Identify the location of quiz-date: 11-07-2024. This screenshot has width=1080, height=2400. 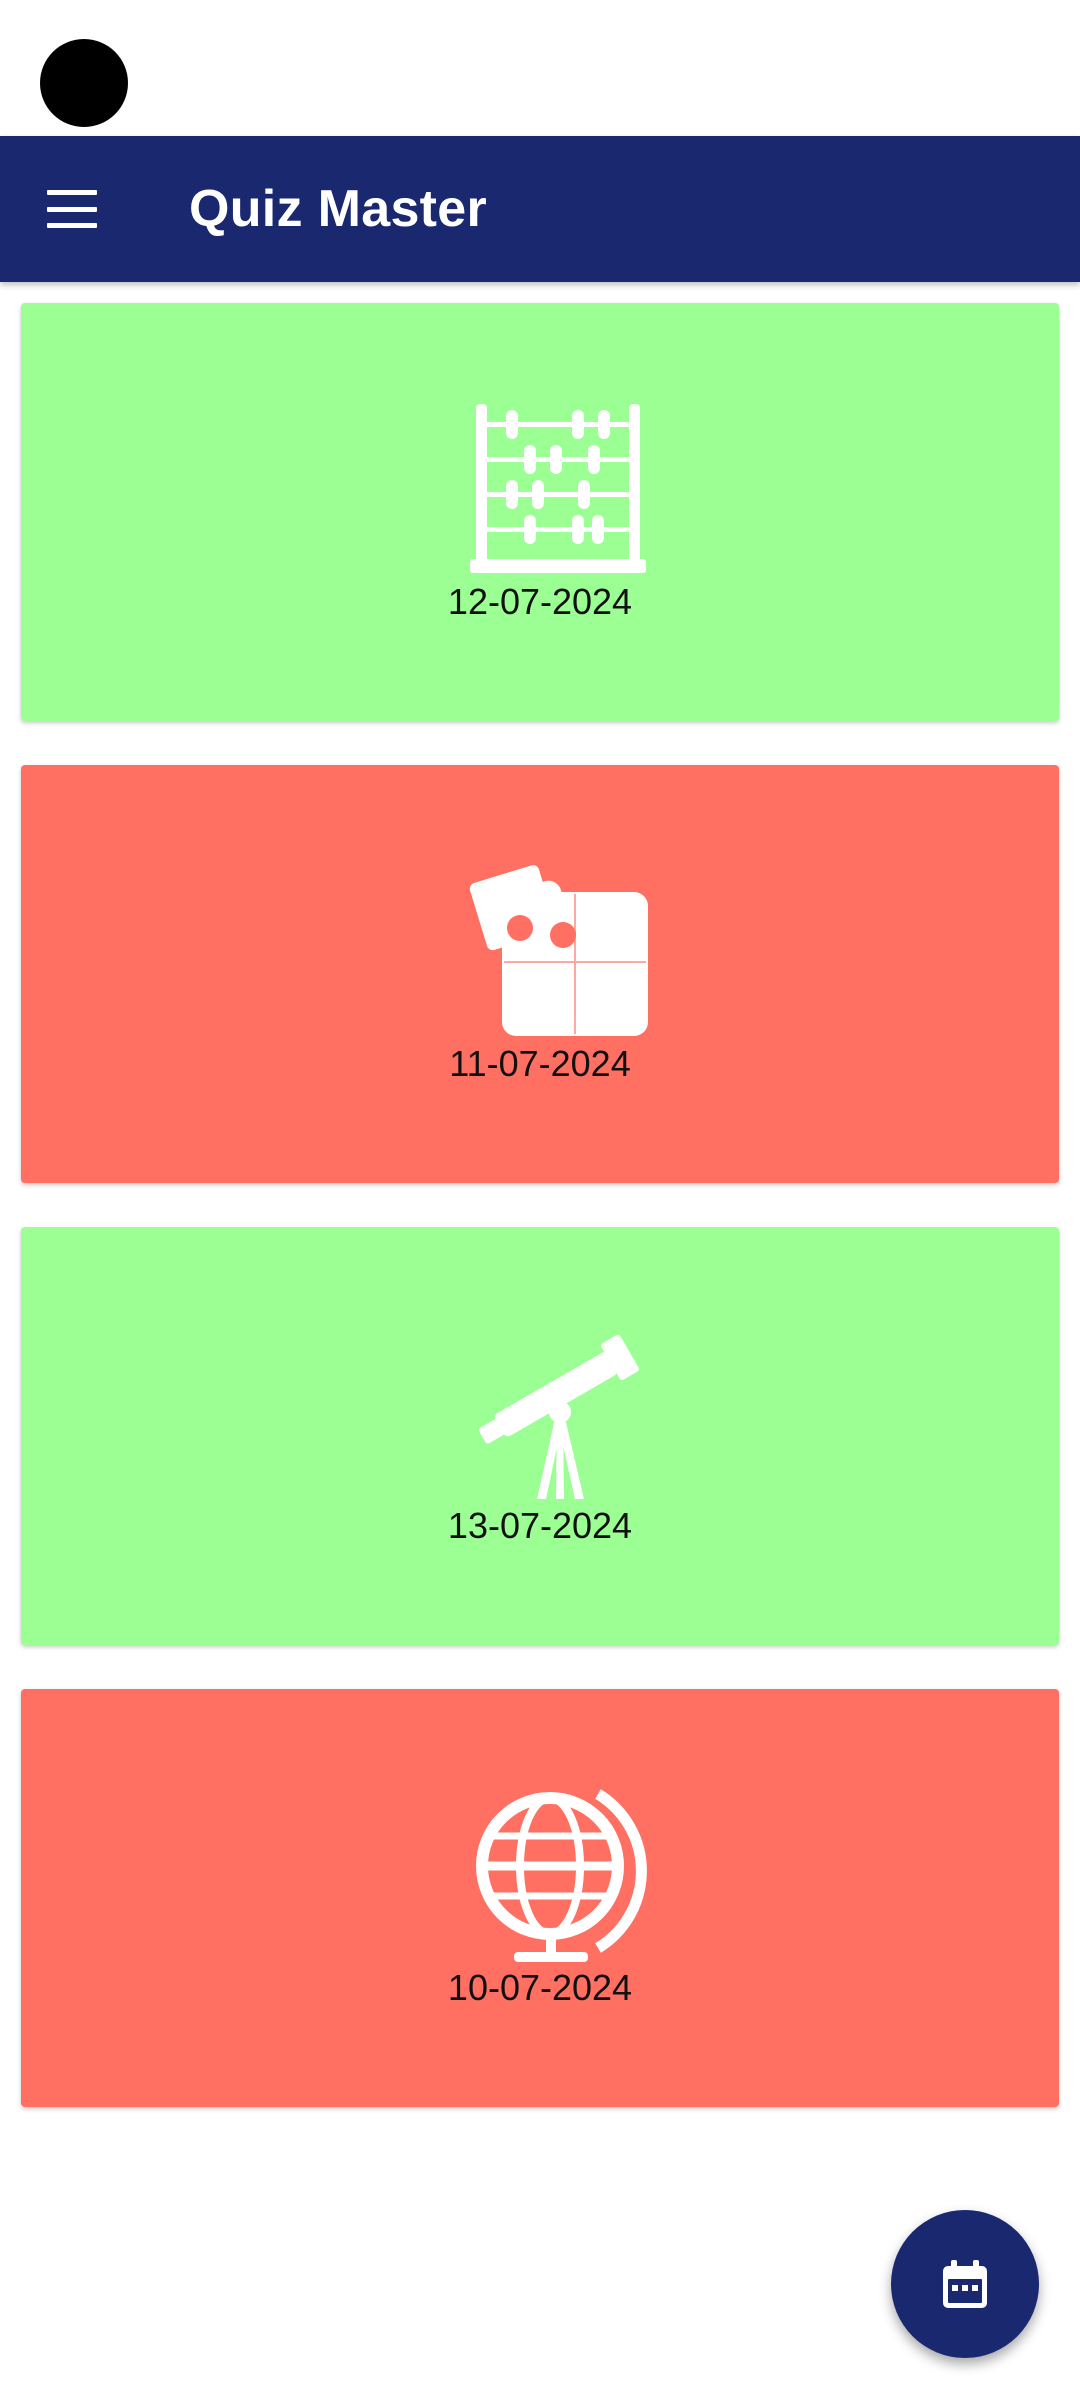
(540, 1063).